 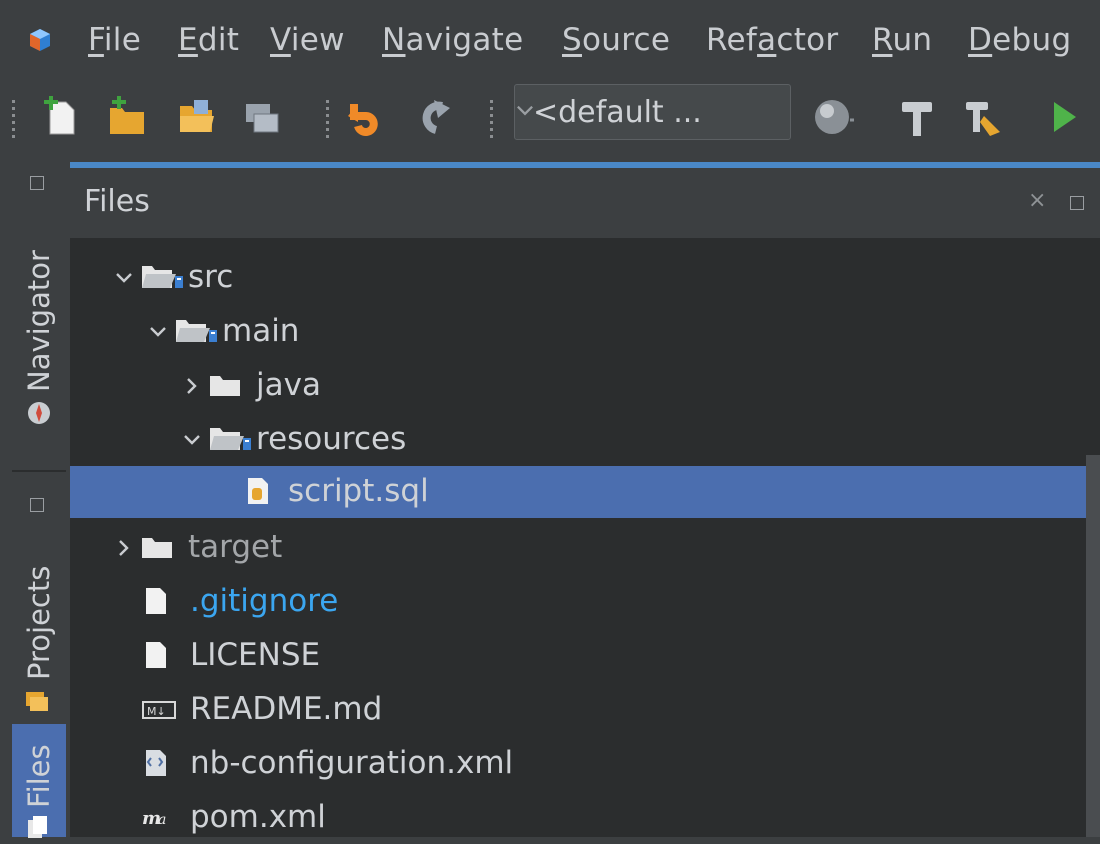 What do you see at coordinates (127, 117) in the screenshot?
I see `new-project-icon` at bounding box center [127, 117].